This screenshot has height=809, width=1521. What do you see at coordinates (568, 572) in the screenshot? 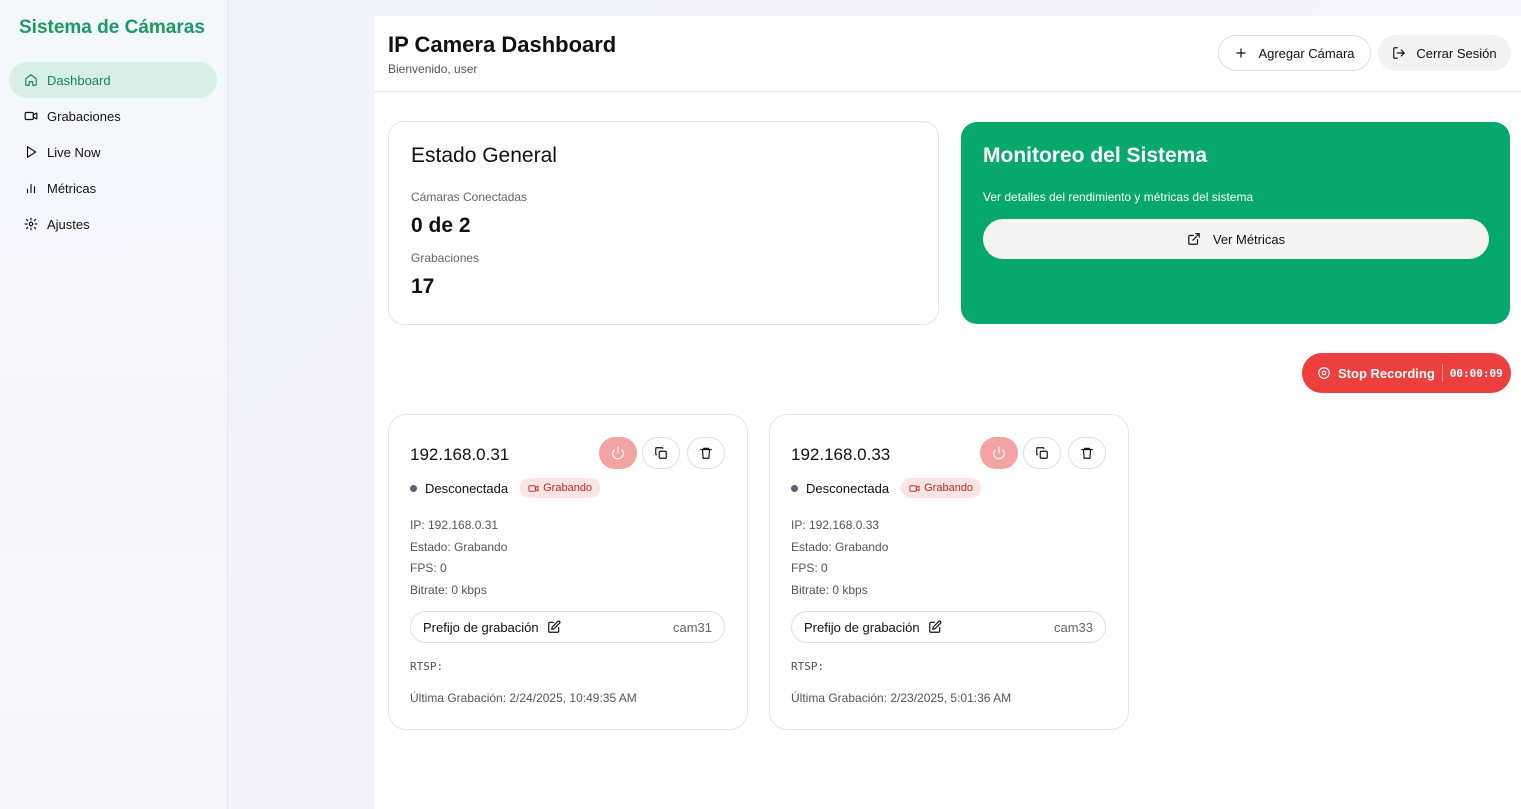
I see `camera-card: 192.168.0.31 Desconectada Grabando IP` at bounding box center [568, 572].